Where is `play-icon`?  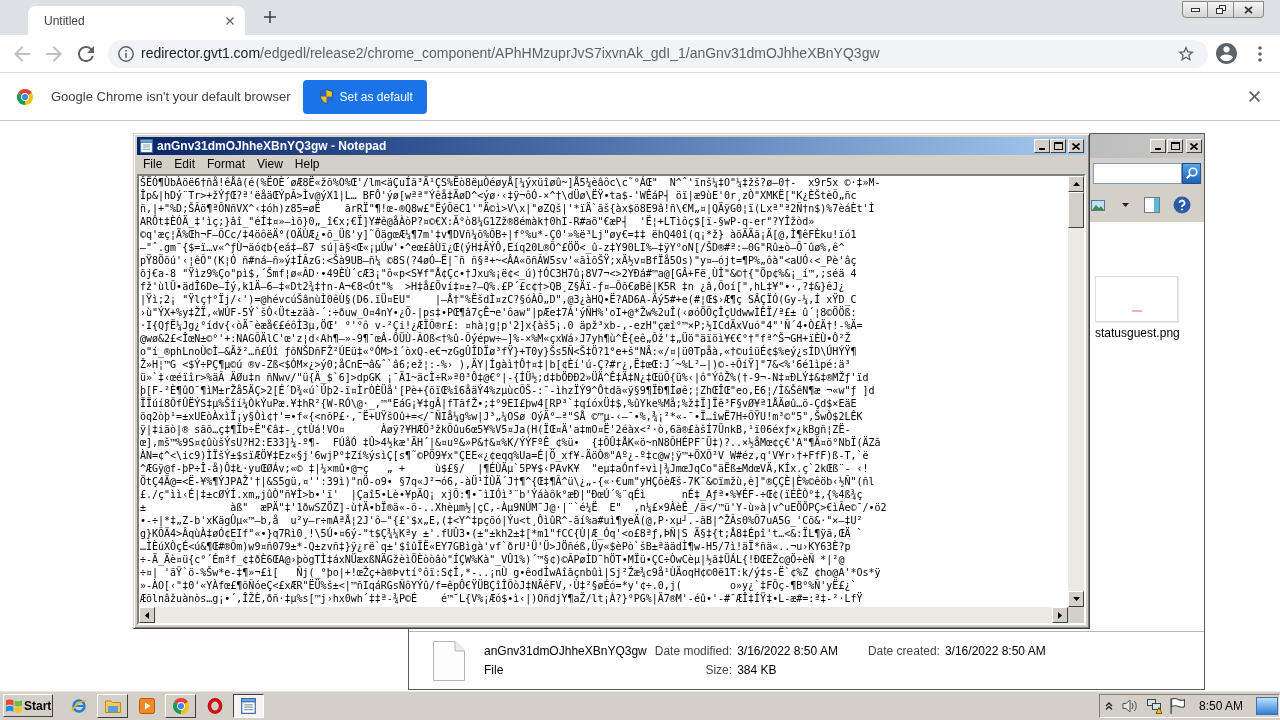 play-icon is located at coordinates (146, 705).